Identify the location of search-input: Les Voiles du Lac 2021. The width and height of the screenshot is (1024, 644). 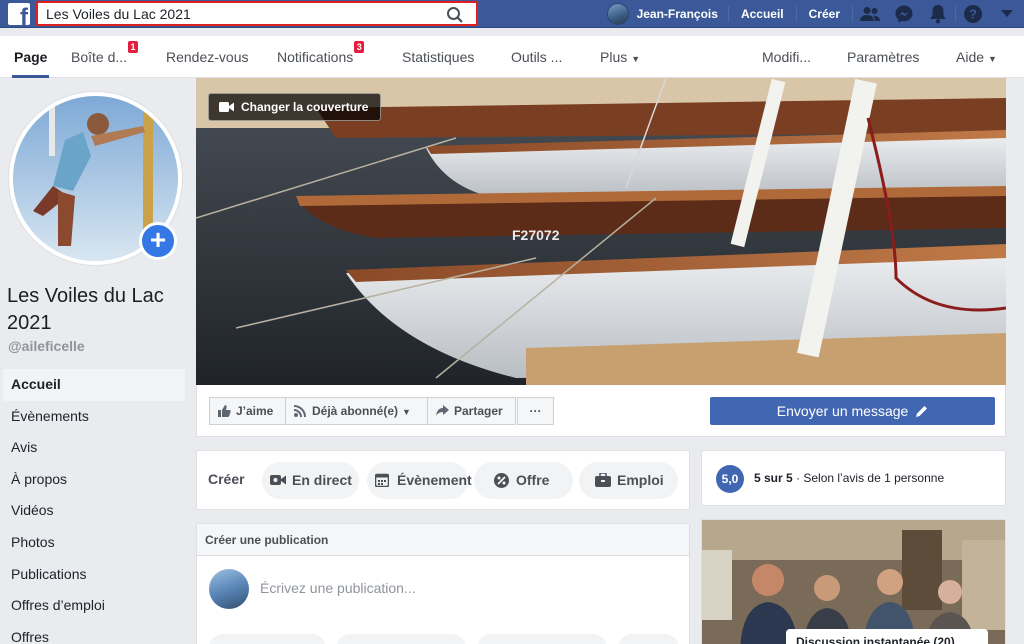
(257, 13).